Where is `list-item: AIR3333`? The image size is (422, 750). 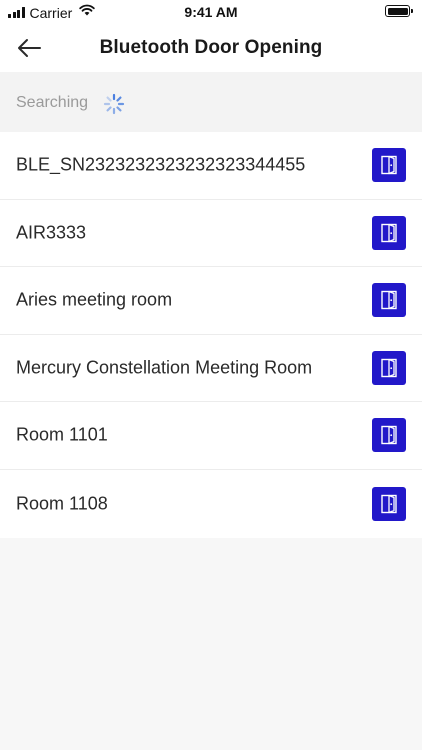 list-item: AIR3333 is located at coordinates (211, 233).